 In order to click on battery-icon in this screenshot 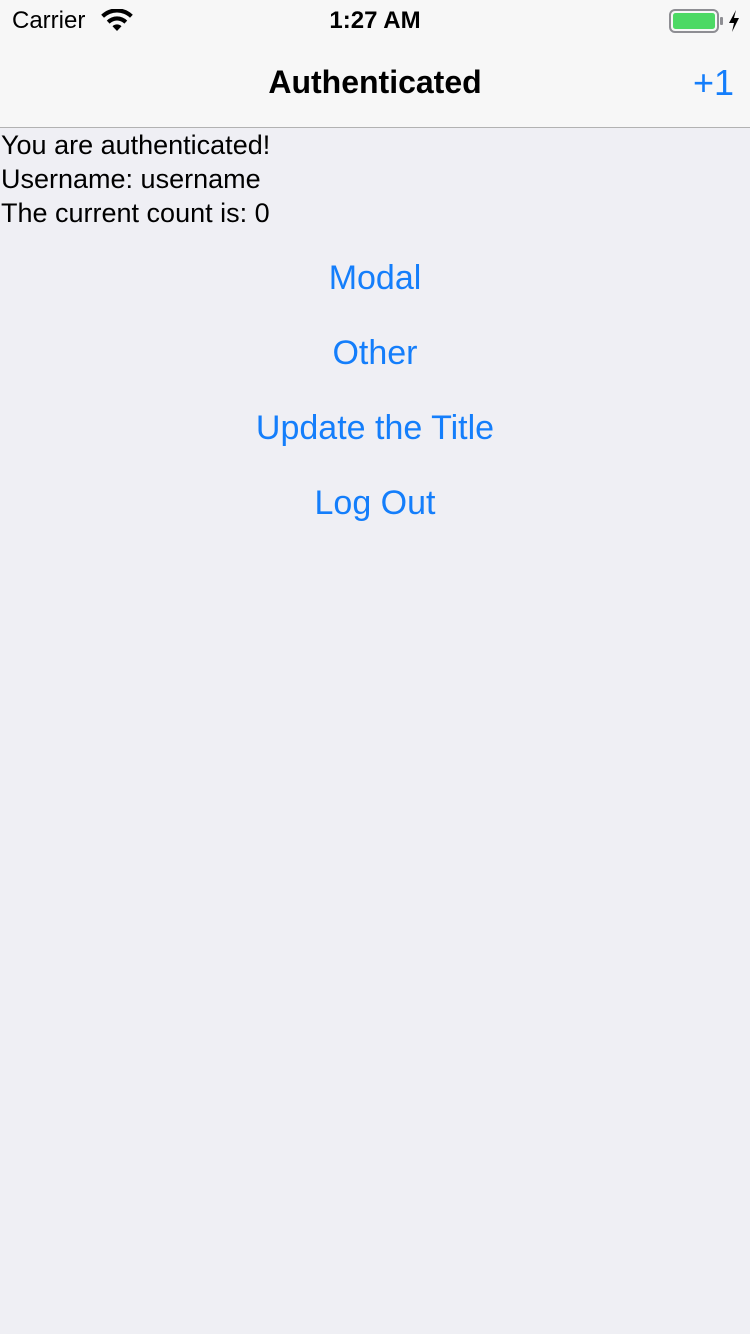, I will do `click(696, 21)`.